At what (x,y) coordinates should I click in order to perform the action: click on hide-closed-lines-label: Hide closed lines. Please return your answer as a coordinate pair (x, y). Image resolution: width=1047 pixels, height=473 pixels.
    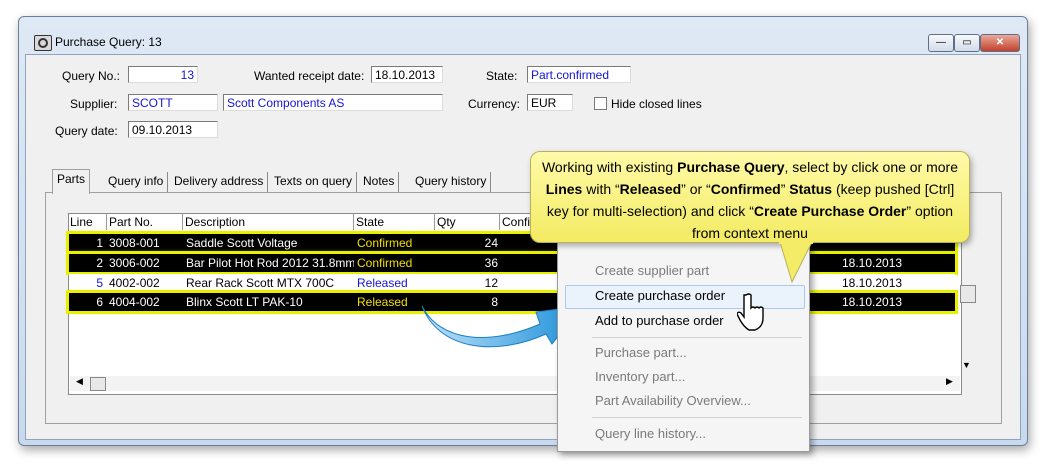
    Looking at the image, I should click on (656, 104).